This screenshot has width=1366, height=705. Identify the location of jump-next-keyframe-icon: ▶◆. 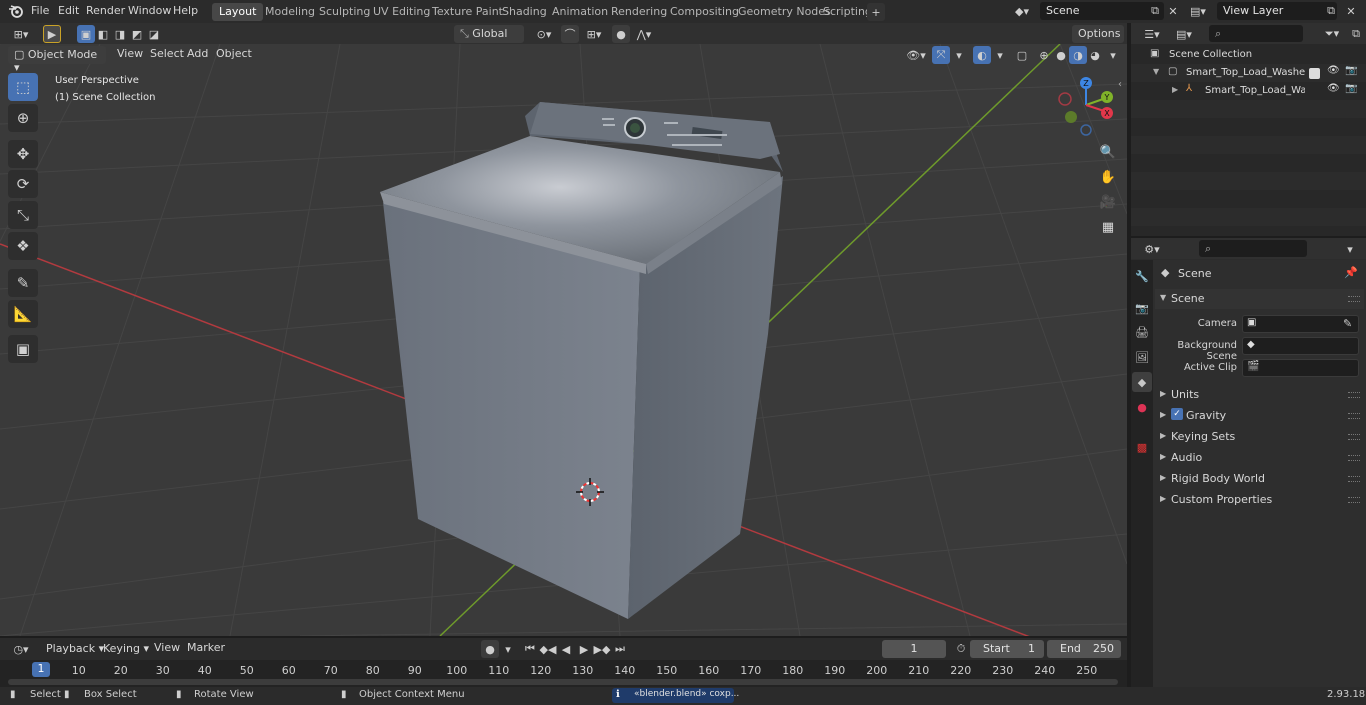
(602, 649).